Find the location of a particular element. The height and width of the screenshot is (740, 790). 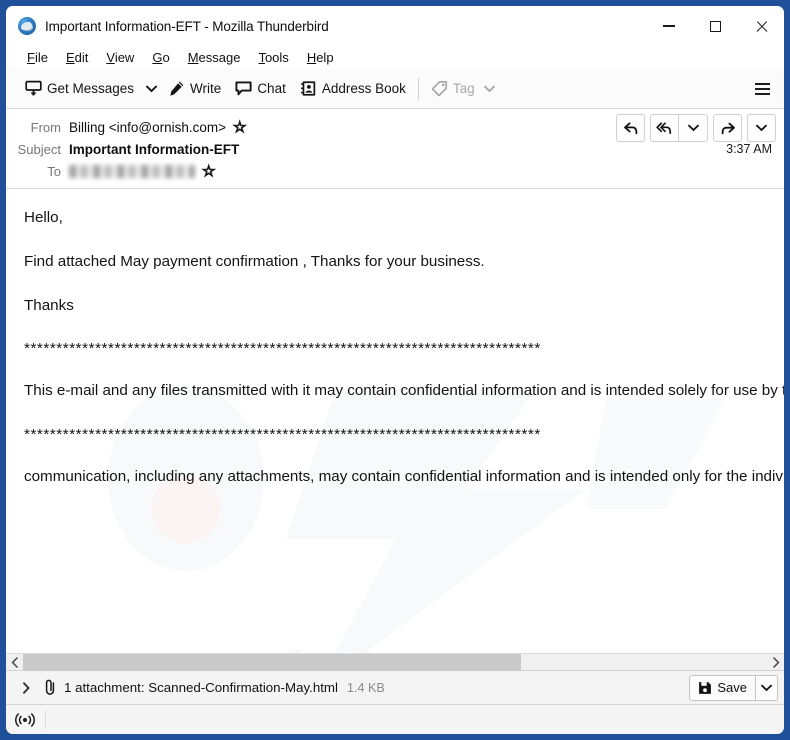

write-label: Write is located at coordinates (206, 88).